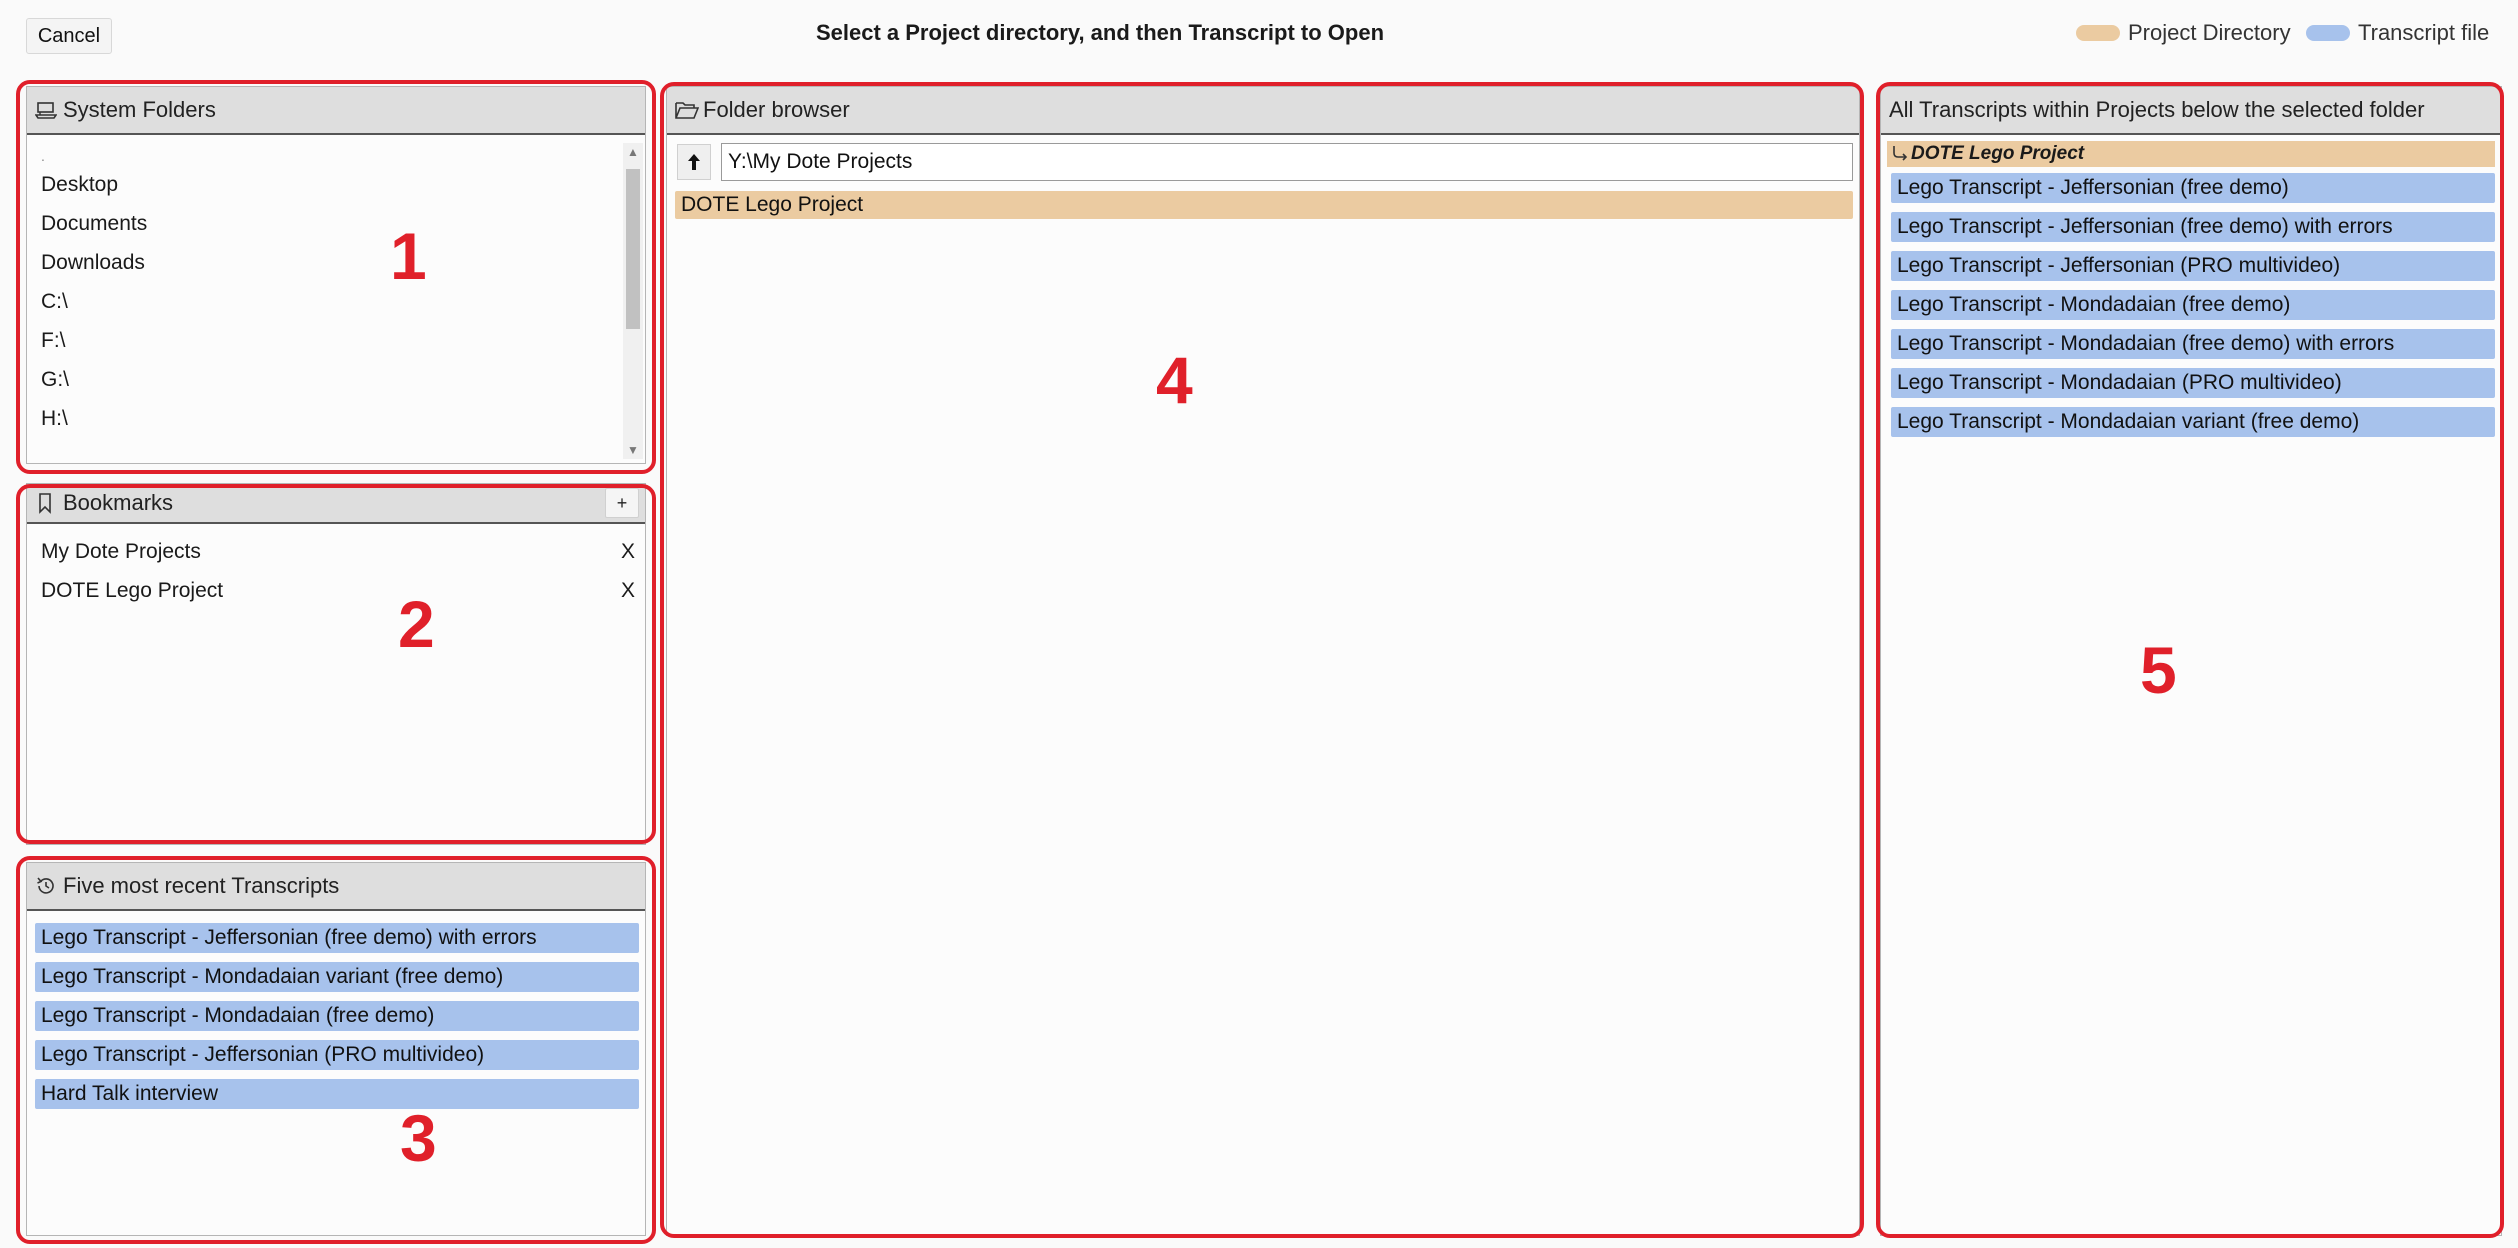  I want to click on bookmarks-title: Bookmarks, so click(118, 502).